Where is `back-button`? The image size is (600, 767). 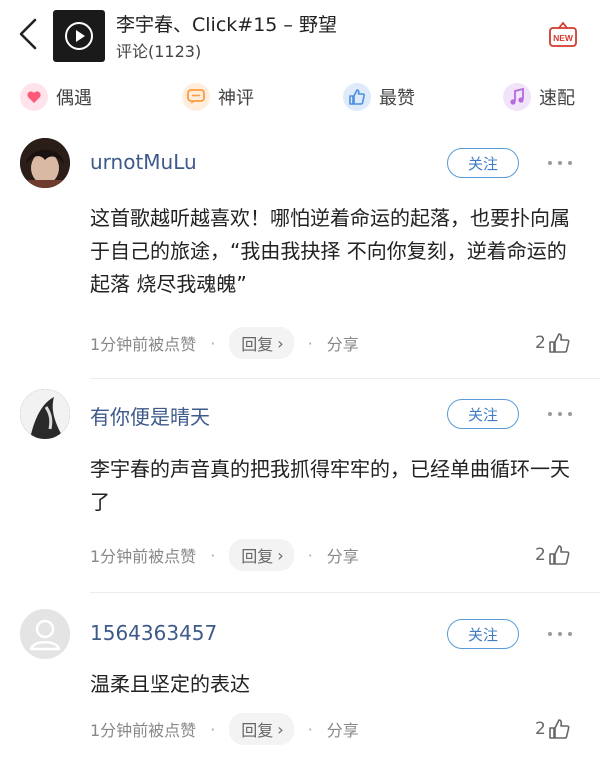 back-button is located at coordinates (28, 34).